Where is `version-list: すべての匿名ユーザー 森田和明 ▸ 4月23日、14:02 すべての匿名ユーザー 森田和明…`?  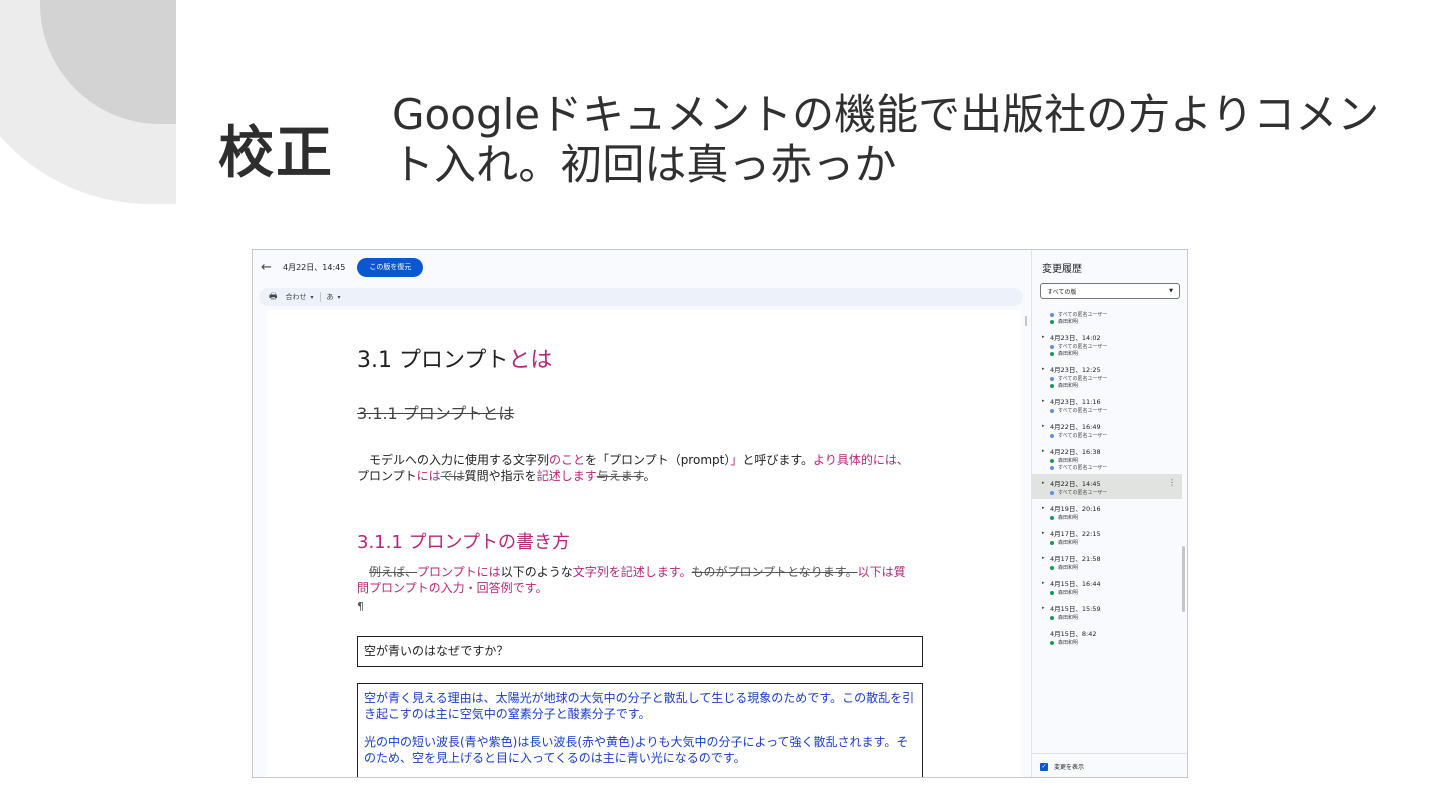
version-list: すべての匿名ユーザー 森田和明 ▸ 4月23日、14:02 すべての匿名ユーザー 森田和明… is located at coordinates (1107, 477).